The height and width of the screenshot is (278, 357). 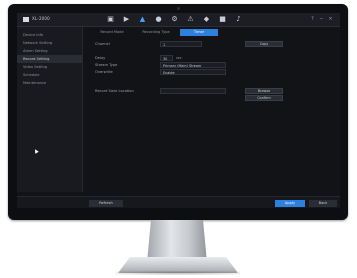 I want to click on top-bar: XL-2000 ▣ ▶ ▲ ● ⚙ ⚠ ◆ ■ ♪ ? − ×, so click(x=178, y=20).